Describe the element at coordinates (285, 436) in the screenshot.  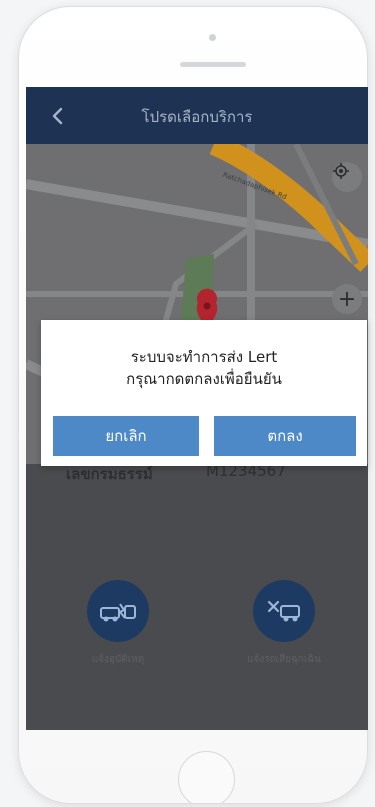
I see `ok-button: ตกลง` at that location.